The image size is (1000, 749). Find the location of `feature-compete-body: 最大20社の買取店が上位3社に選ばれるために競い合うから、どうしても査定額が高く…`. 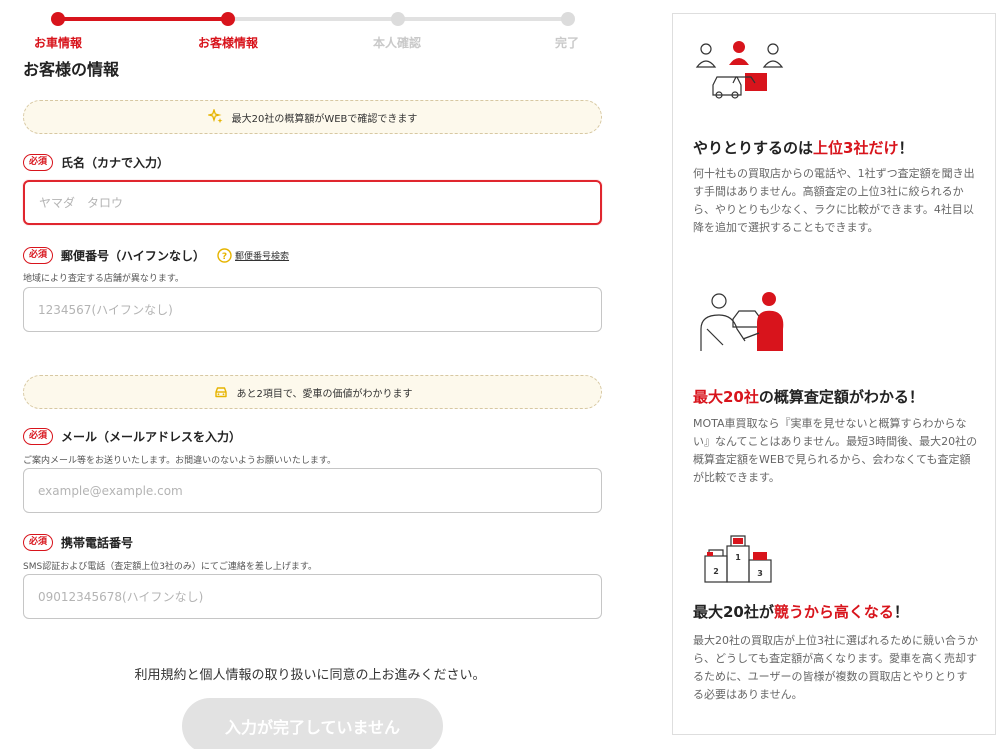

feature-compete-body: 最大20社の買取店が上位3社に選ばれるために競い合うから、どうしても査定額が高く… is located at coordinates (835, 667).